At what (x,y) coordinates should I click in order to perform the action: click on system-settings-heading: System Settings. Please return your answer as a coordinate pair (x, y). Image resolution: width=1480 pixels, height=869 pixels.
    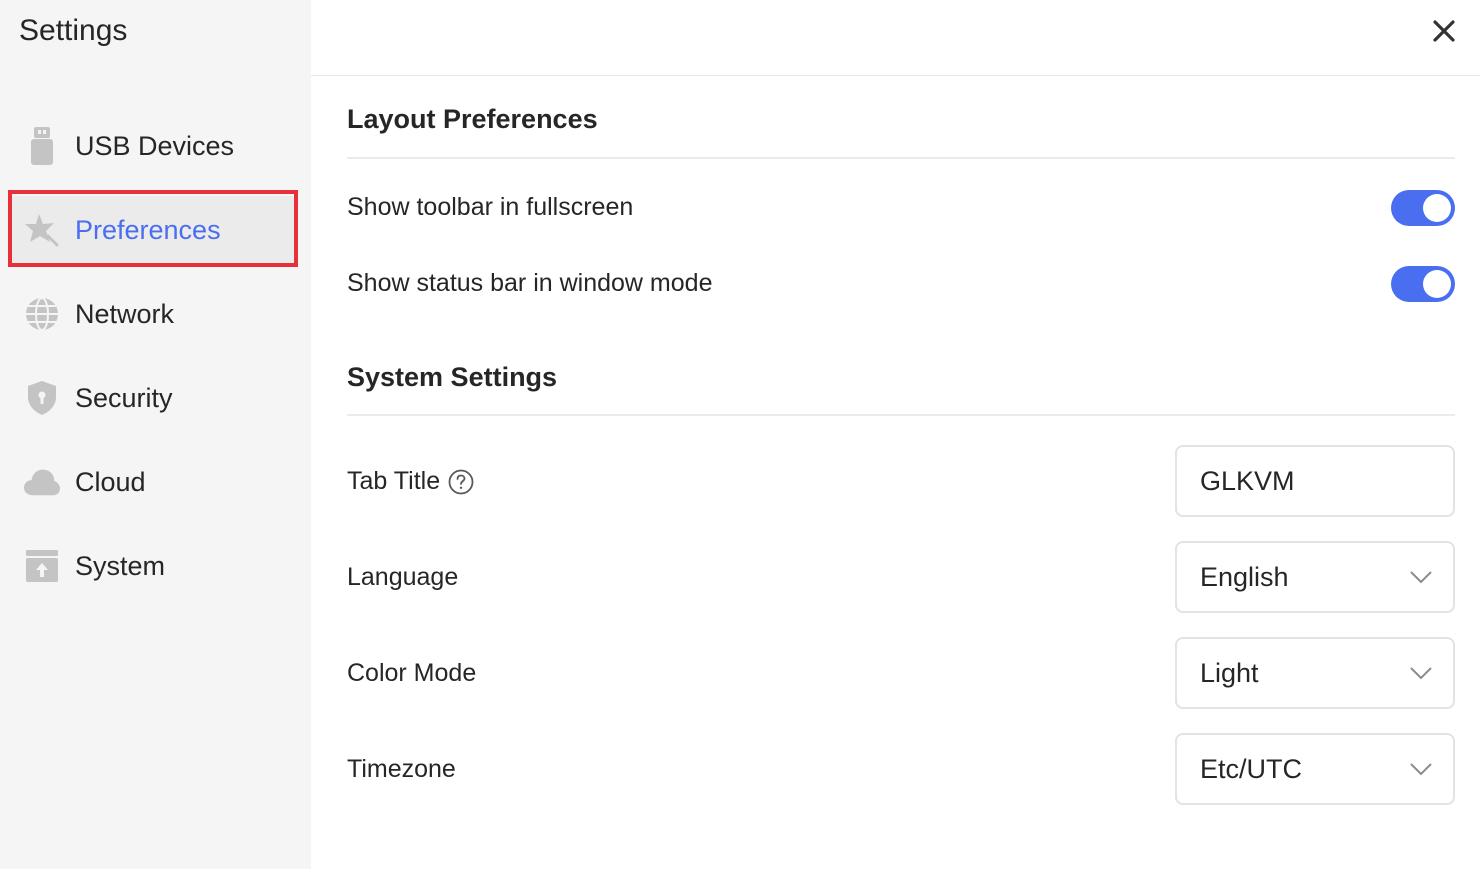
    Looking at the image, I should click on (452, 377).